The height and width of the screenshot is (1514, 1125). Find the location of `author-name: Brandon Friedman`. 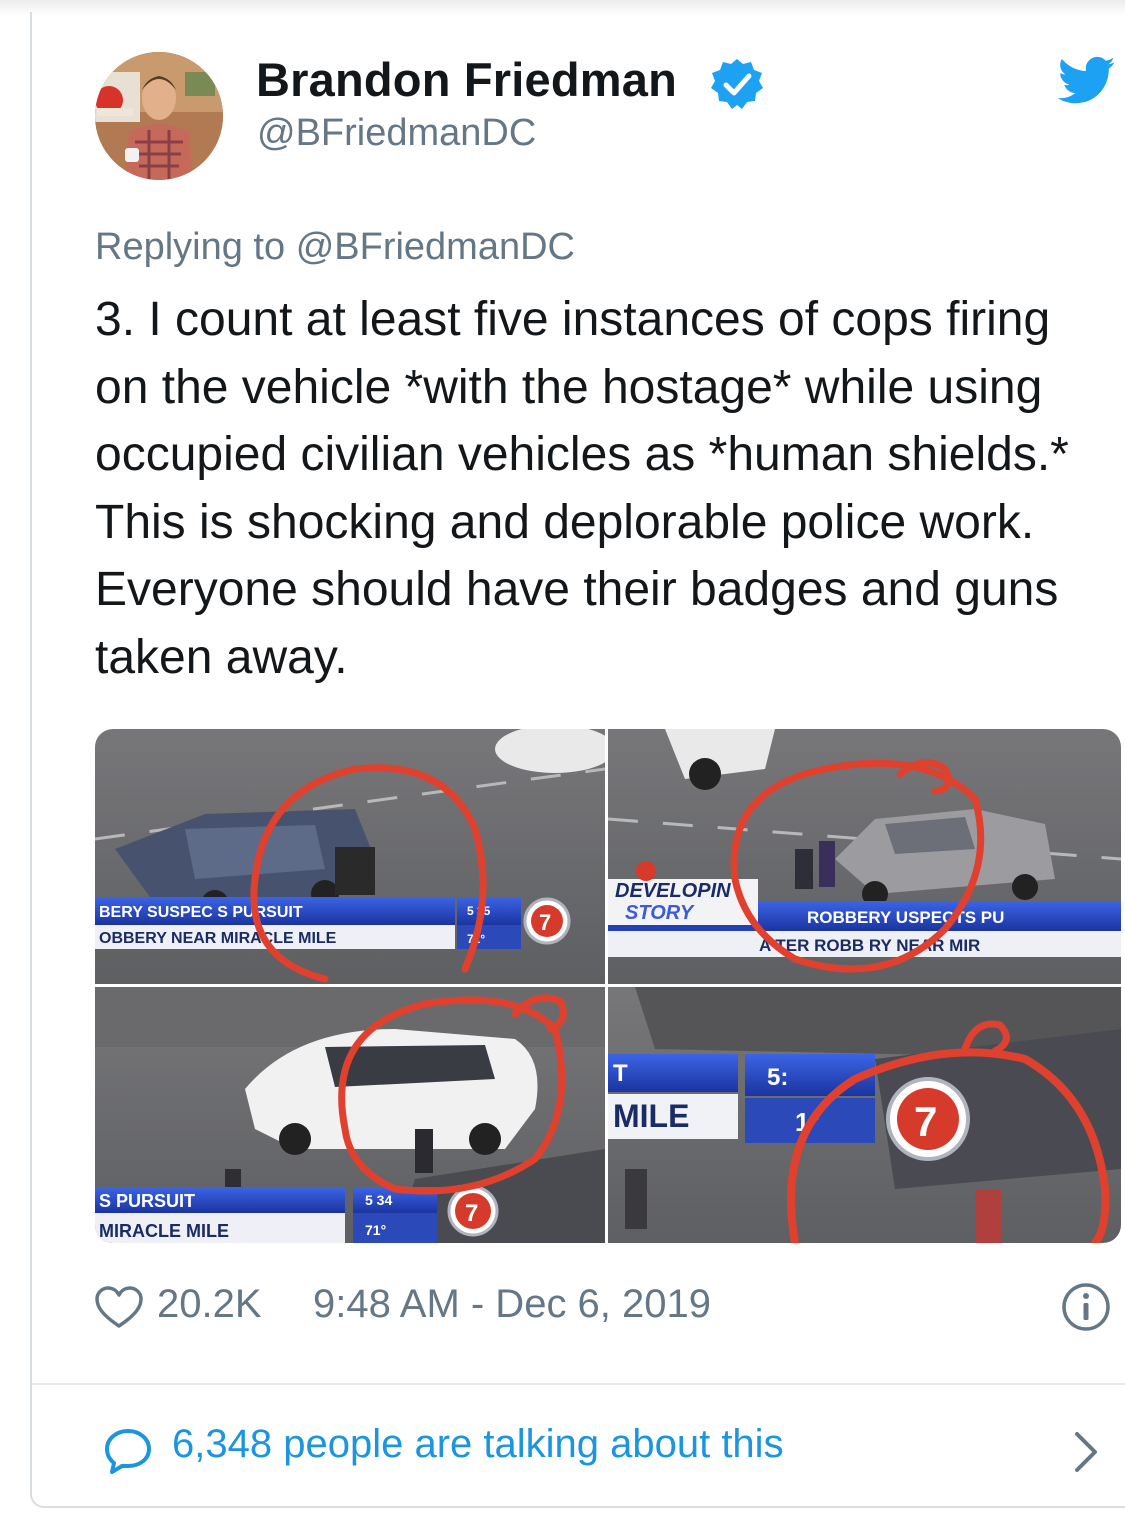

author-name: Brandon Friedman is located at coordinates (466, 79).